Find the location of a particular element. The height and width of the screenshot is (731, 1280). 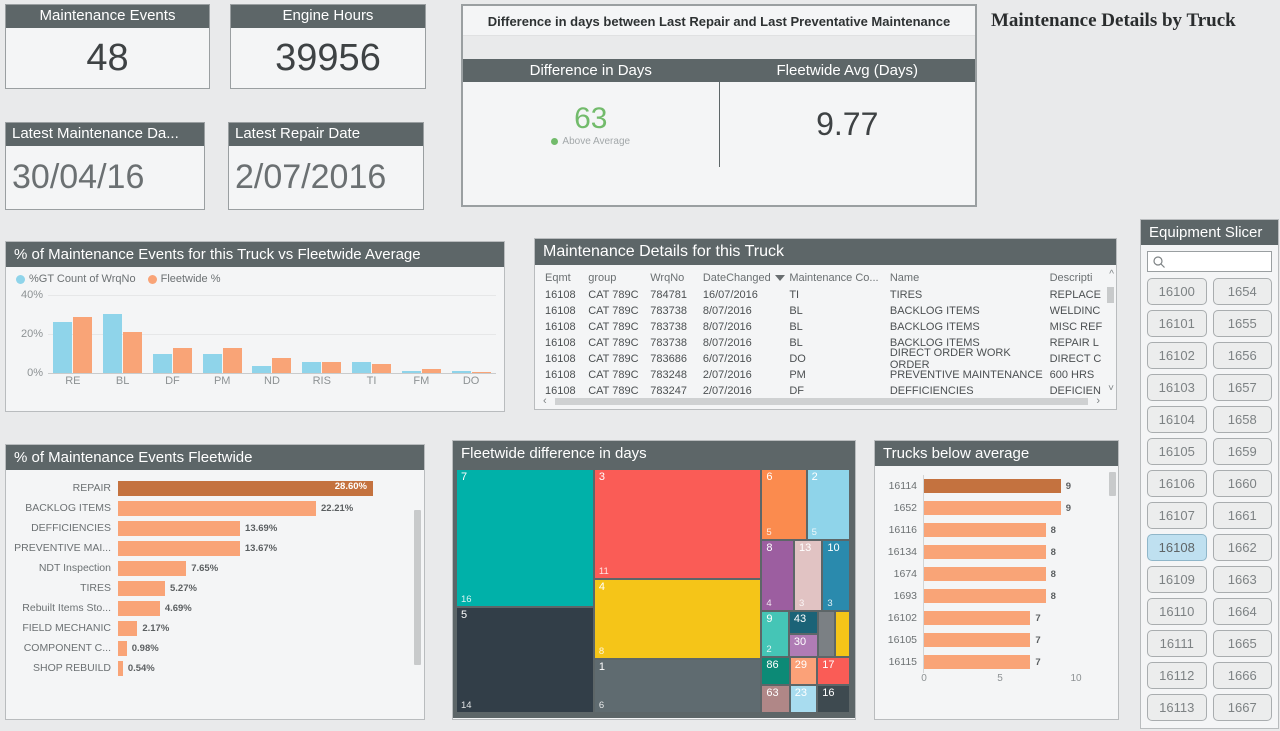

treemap-tile: 13 3 is located at coordinates (808, 575).